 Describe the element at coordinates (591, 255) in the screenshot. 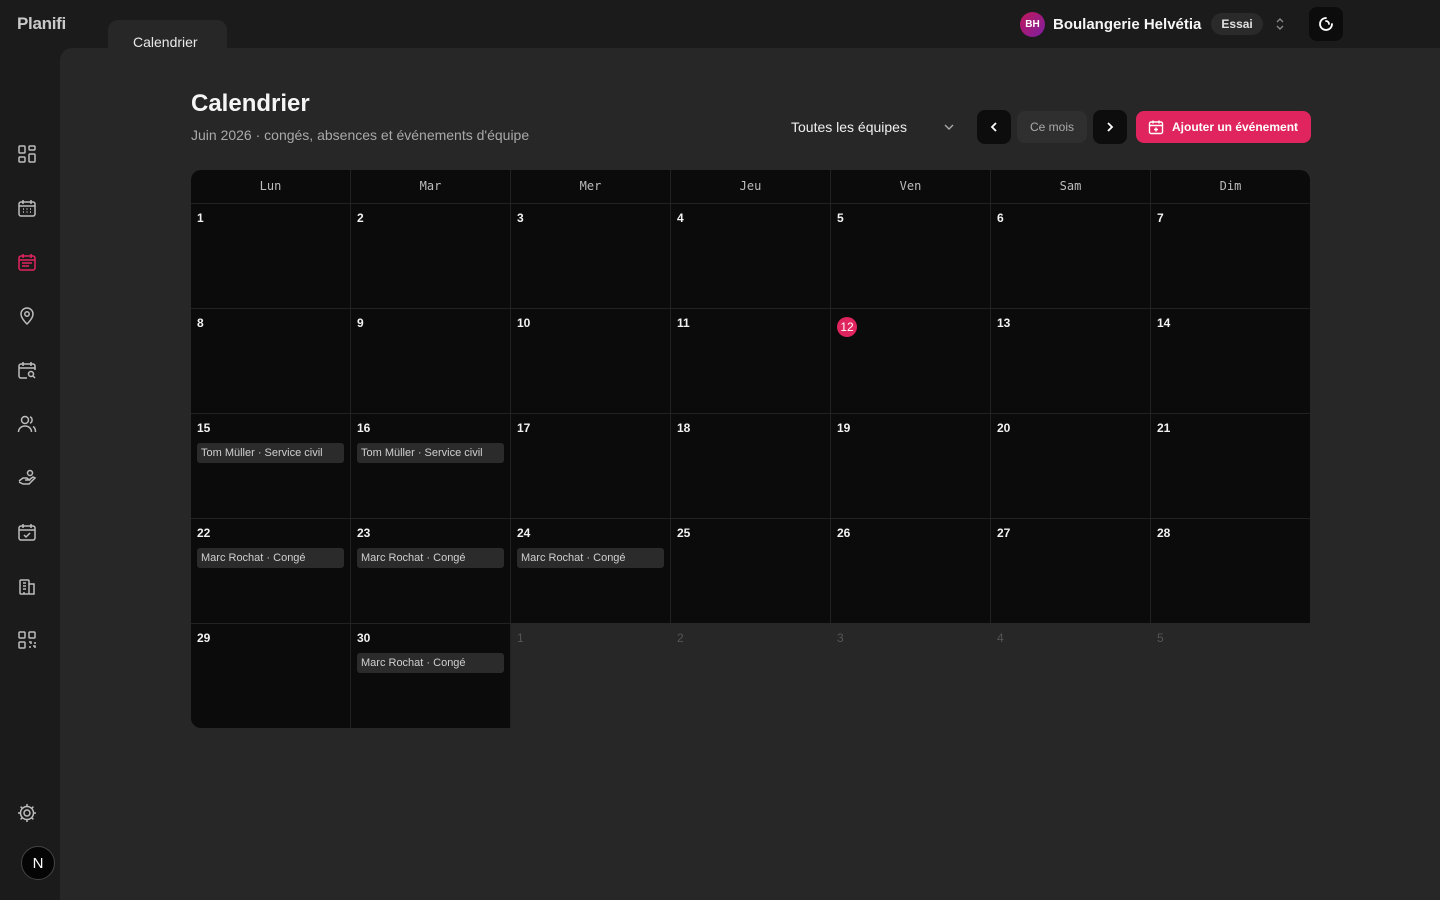

I see `day-cell: 3` at that location.